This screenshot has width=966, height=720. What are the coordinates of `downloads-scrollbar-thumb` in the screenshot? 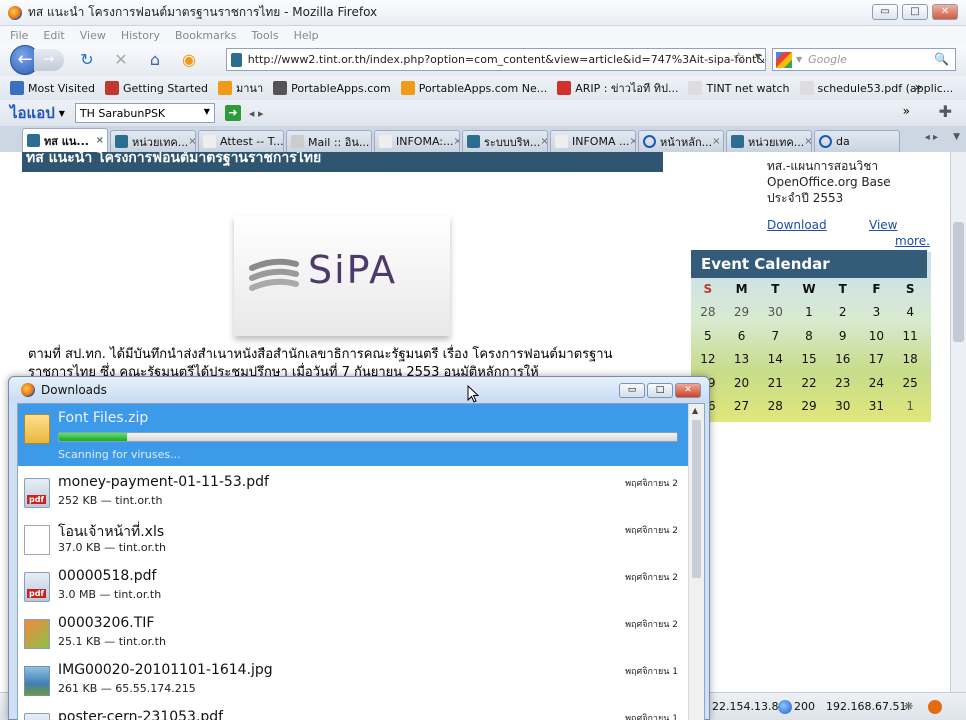 It's located at (696, 499).